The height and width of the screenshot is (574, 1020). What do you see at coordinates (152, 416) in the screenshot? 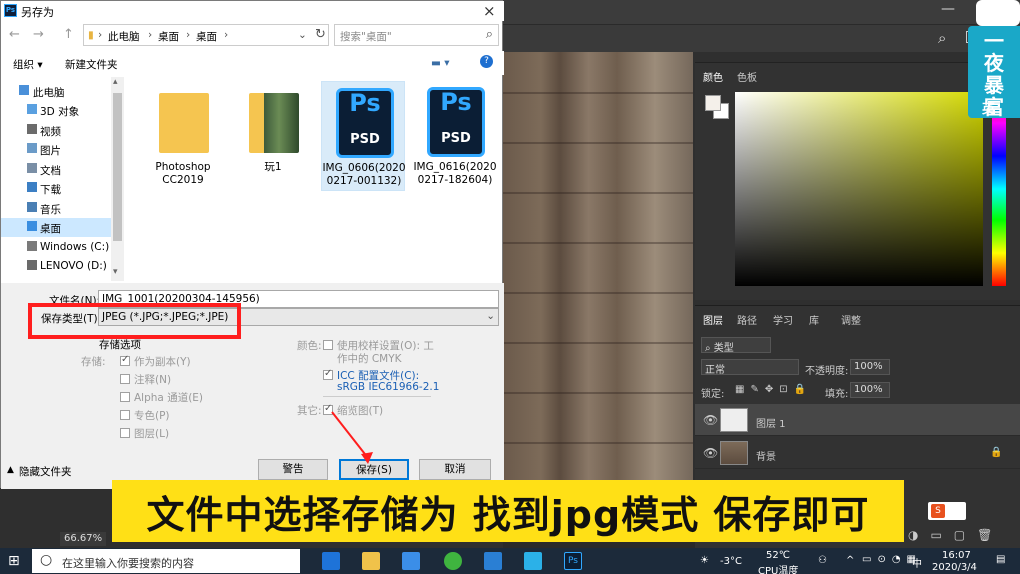
I see `option-label: 专色(P)` at bounding box center [152, 416].